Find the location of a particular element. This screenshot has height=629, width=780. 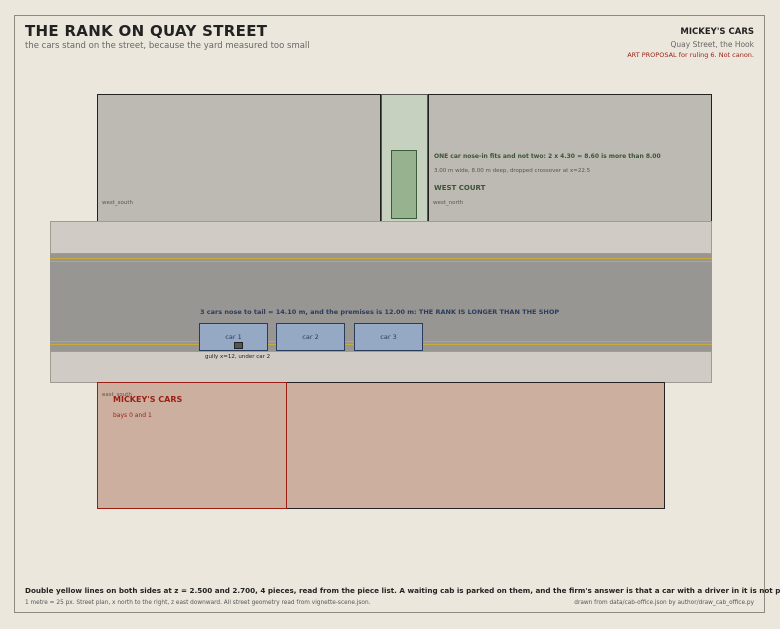

firm-name: MICKEY'S CARS is located at coordinates (717, 32).